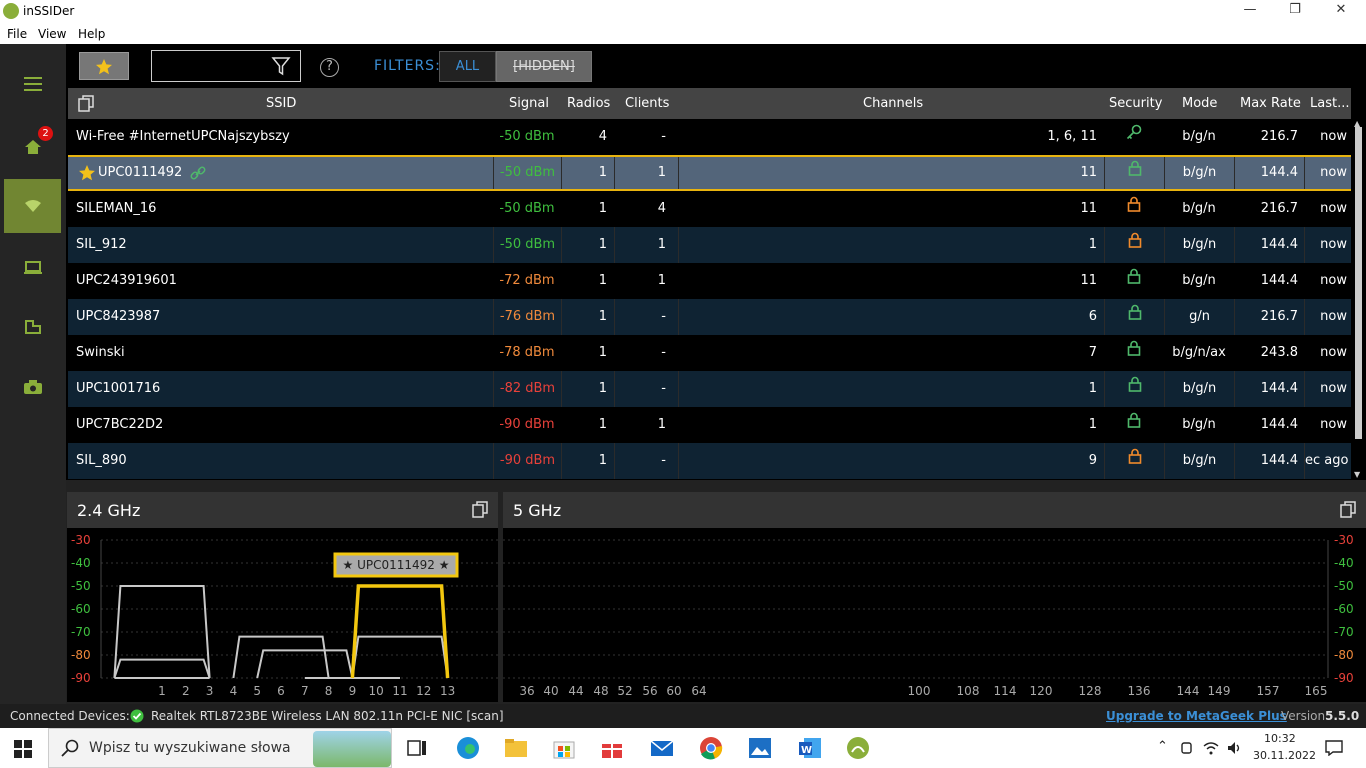  Describe the element at coordinates (709, 245) in the screenshot. I see `table-row: SIL_912 -50 dBm 1 1 1 b/g/n 144.4 now` at that location.